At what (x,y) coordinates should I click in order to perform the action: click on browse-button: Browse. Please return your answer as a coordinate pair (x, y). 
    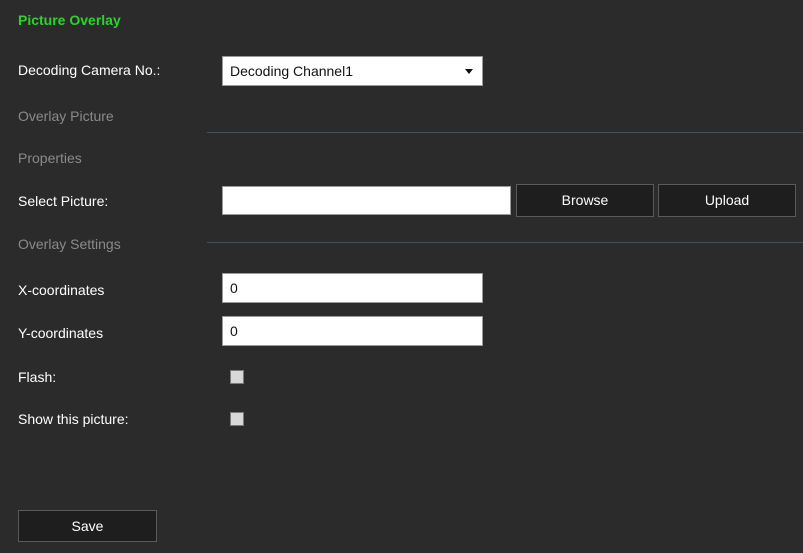
    Looking at the image, I should click on (585, 200).